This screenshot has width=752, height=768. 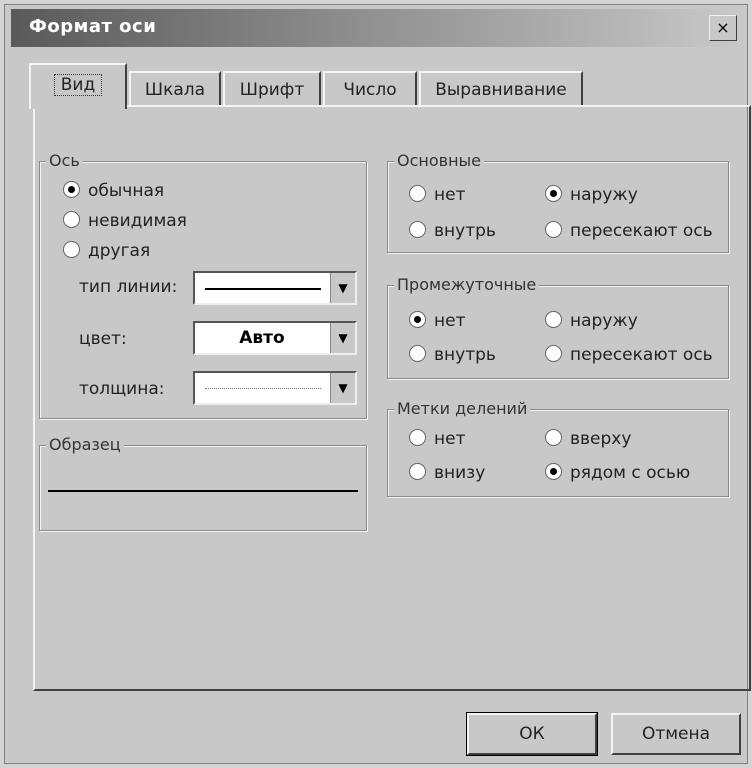 I want to click on minor-inside-label: внутрь, so click(x=465, y=355).